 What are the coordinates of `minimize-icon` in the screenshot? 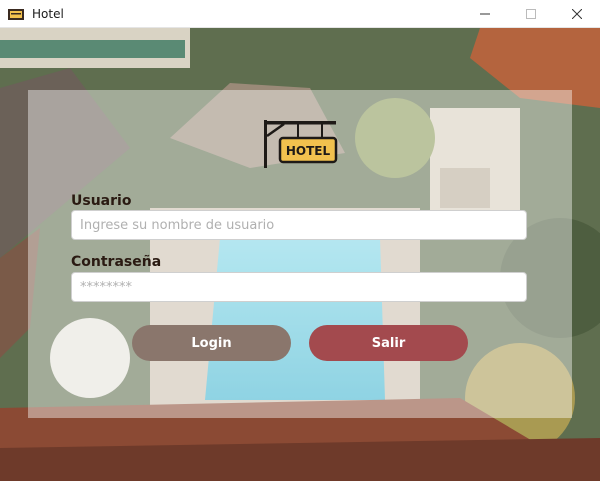 It's located at (485, 14).